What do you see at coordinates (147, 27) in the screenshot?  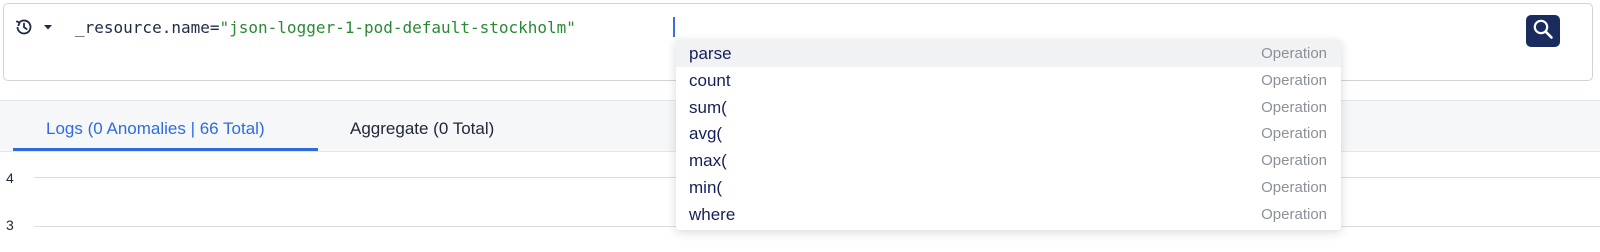 I see `query-field: _resource.name=` at bounding box center [147, 27].